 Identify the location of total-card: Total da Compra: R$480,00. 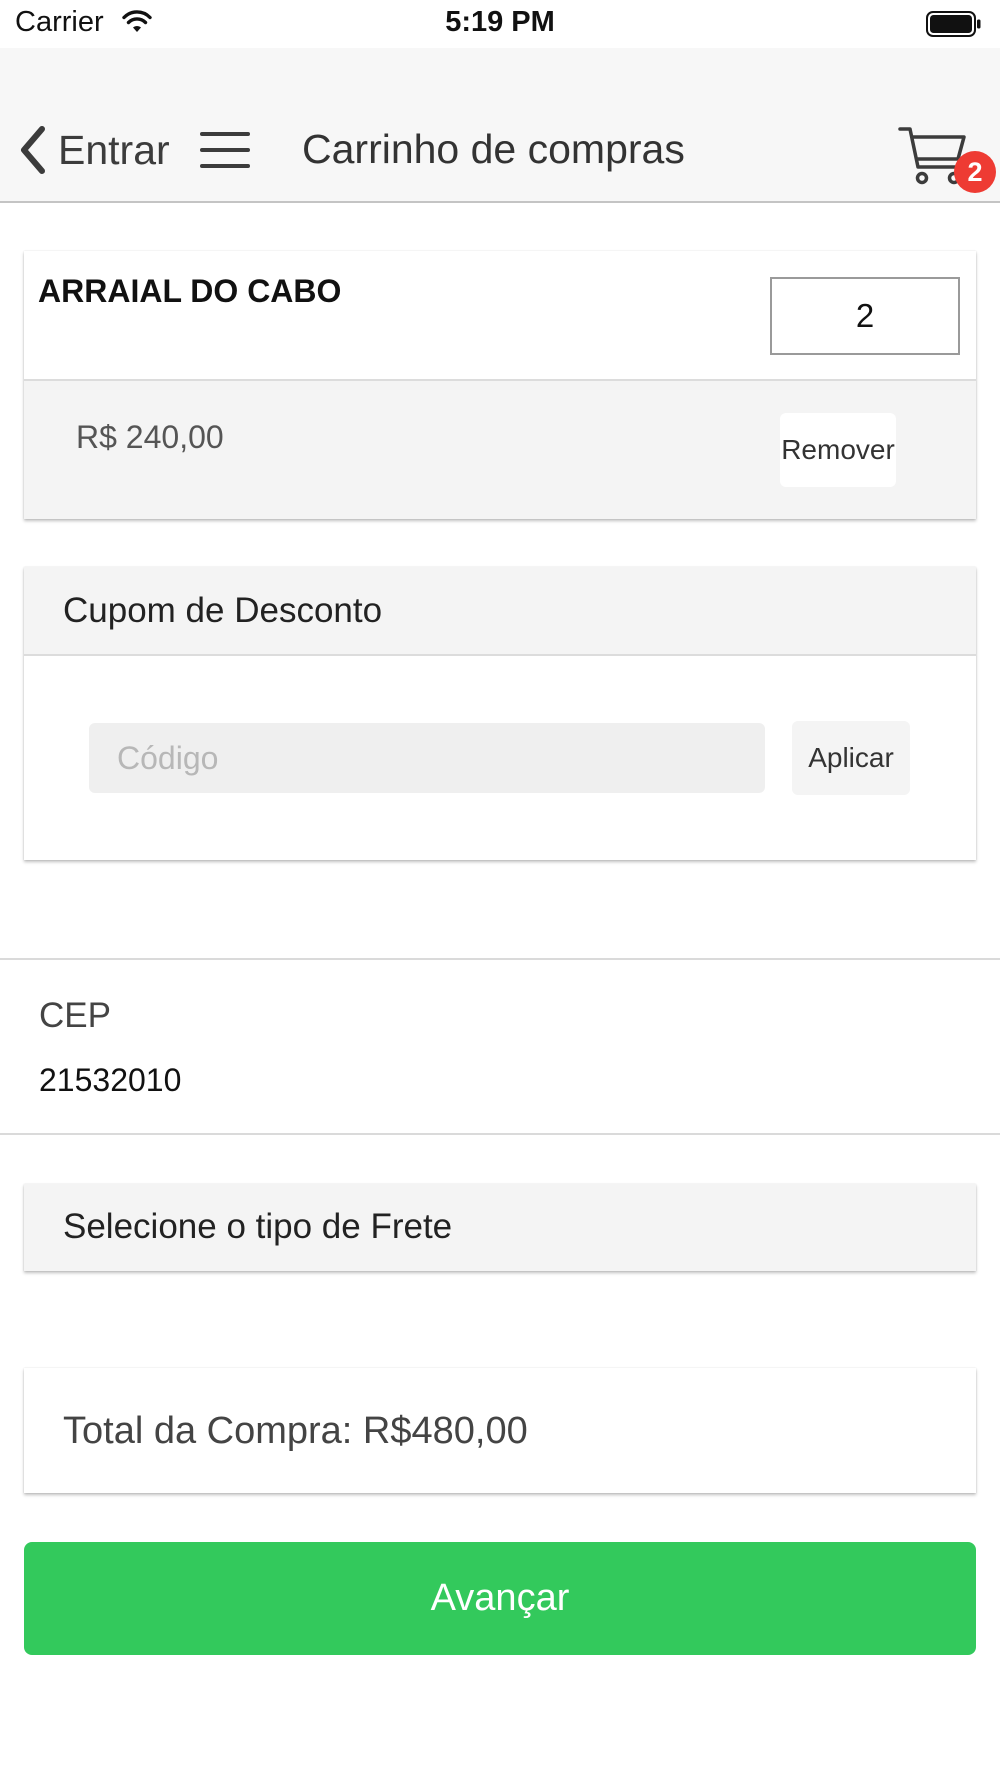
(500, 1430).